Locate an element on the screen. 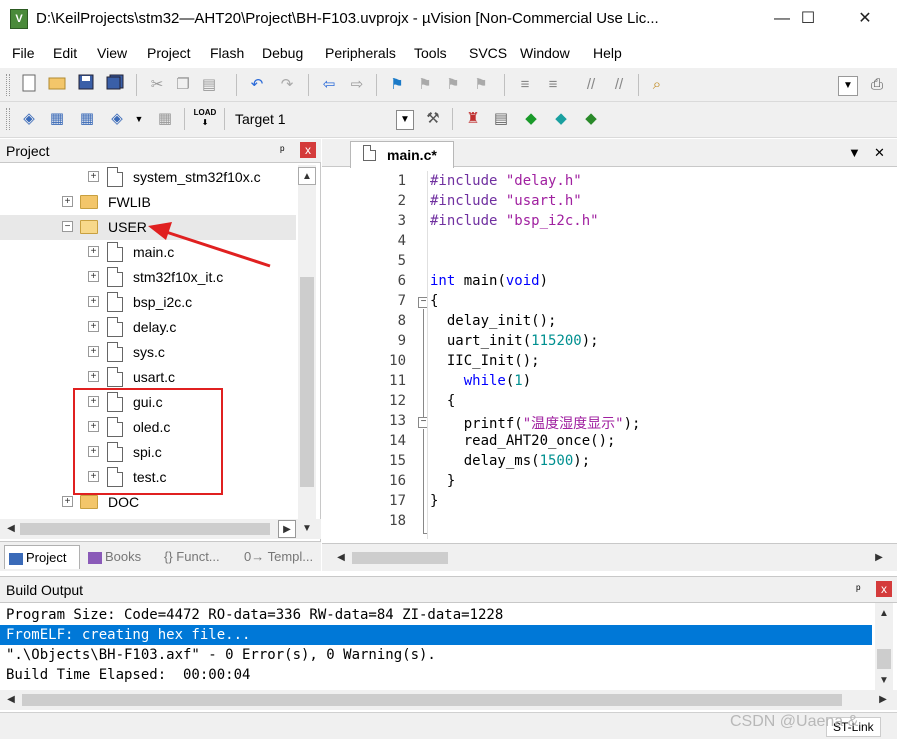  menu-peripherals: Peripherals is located at coordinates (360, 53).